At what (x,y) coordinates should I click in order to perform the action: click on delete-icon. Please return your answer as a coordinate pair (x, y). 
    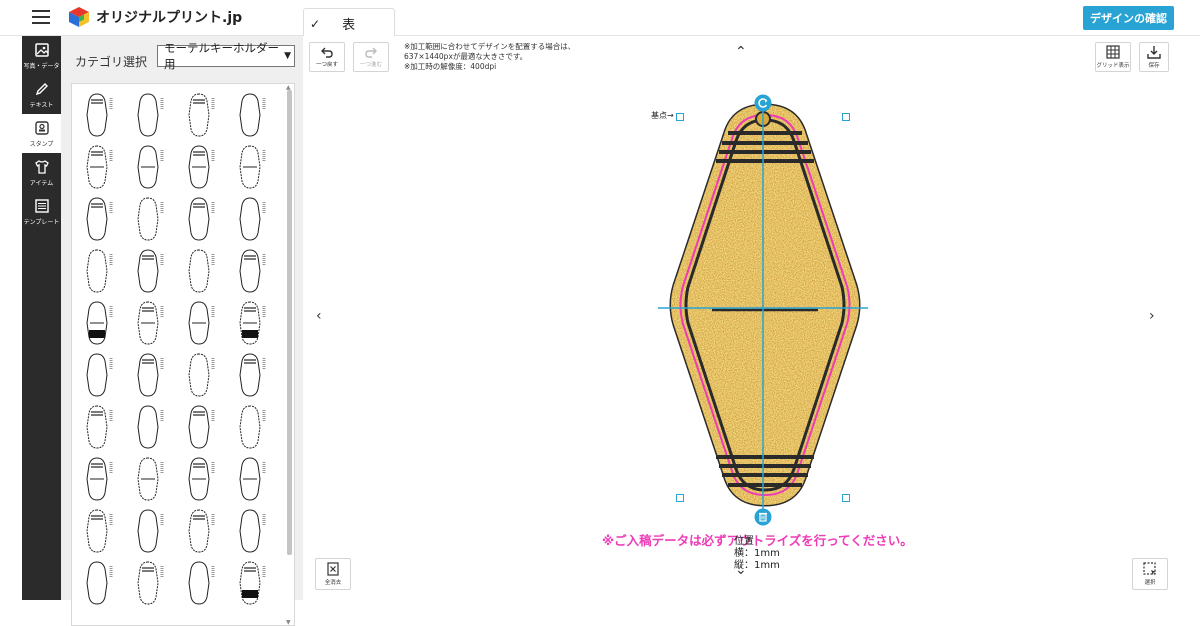
    Looking at the image, I should click on (763, 517).